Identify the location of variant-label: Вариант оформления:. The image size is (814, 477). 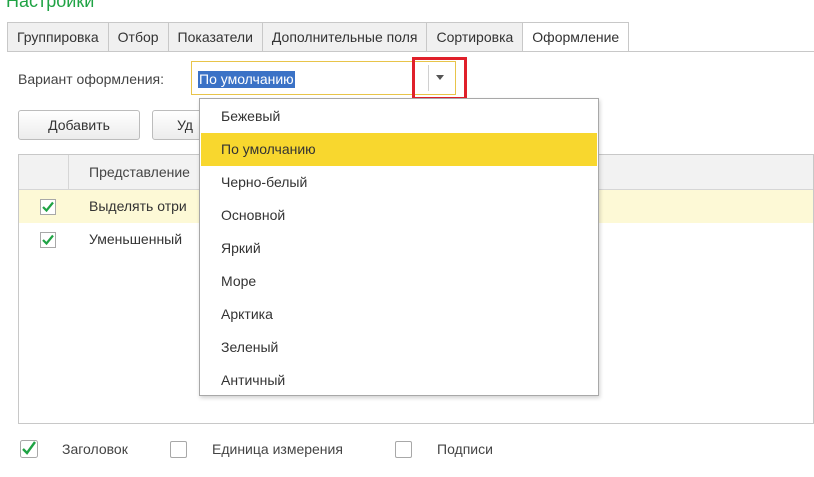
(91, 79).